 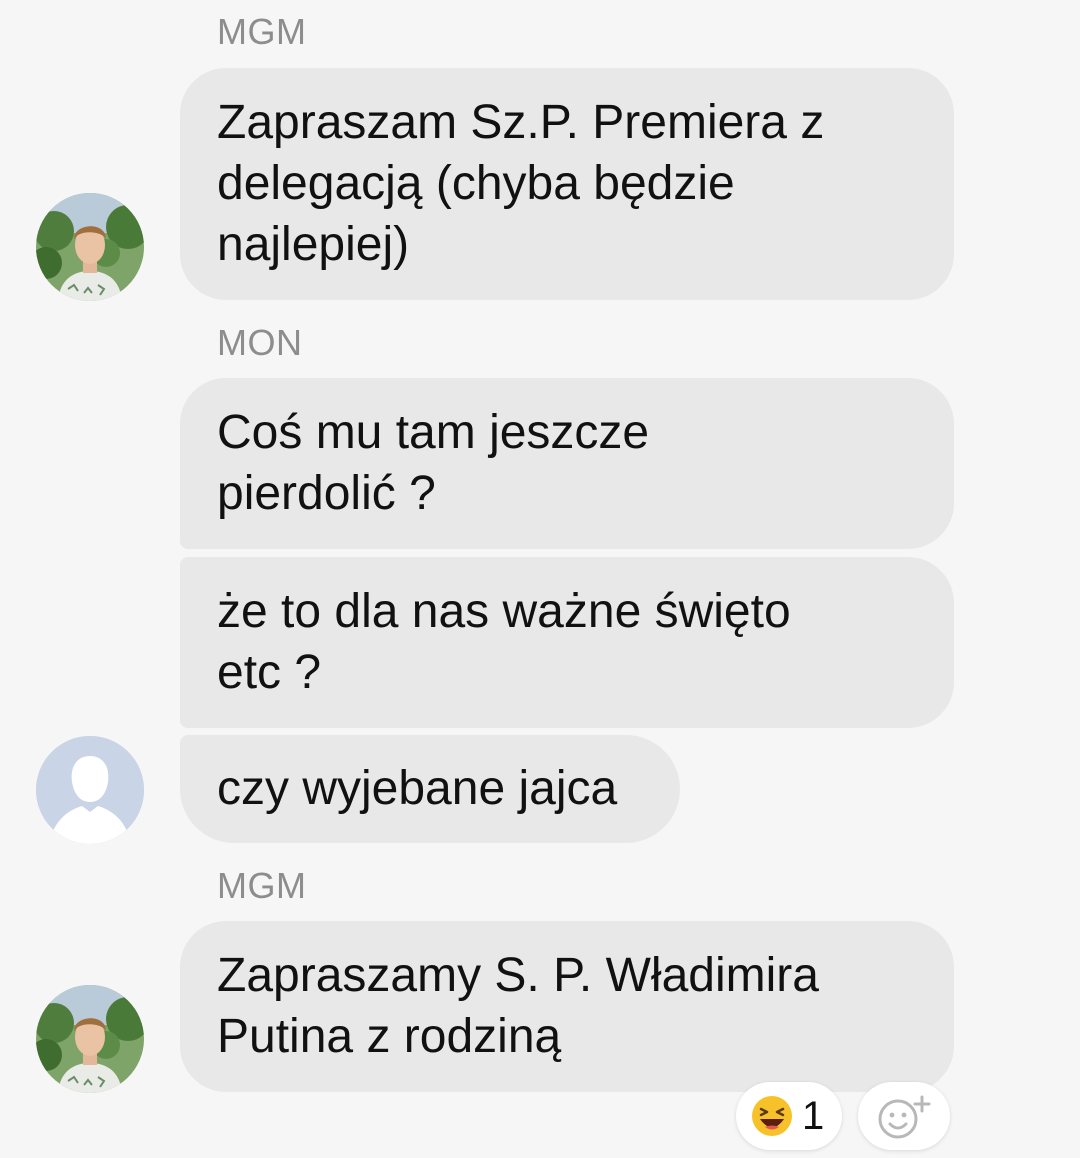 What do you see at coordinates (518, 975) in the screenshot?
I see `message-line: Zapraszamy S. P. Władimira` at bounding box center [518, 975].